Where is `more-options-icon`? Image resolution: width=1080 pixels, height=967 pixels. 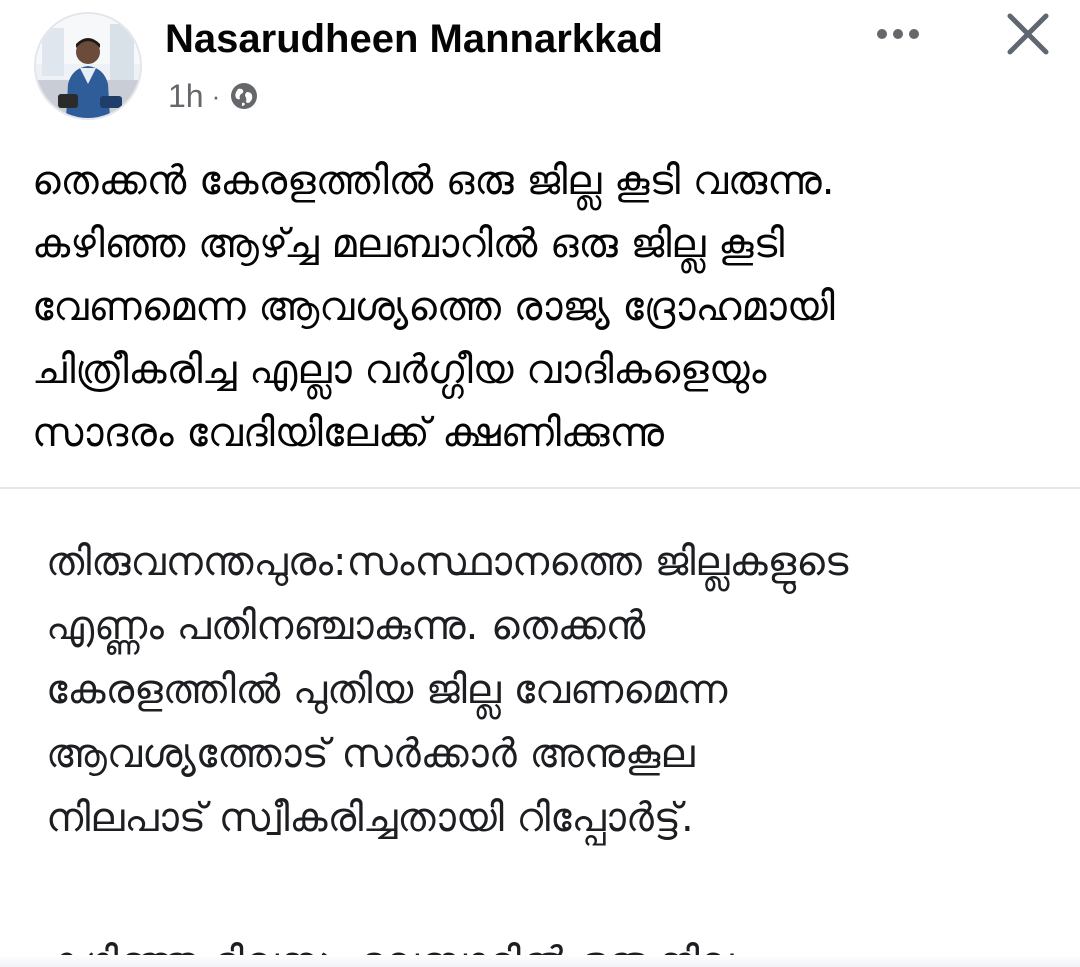
more-options-icon is located at coordinates (882, 34).